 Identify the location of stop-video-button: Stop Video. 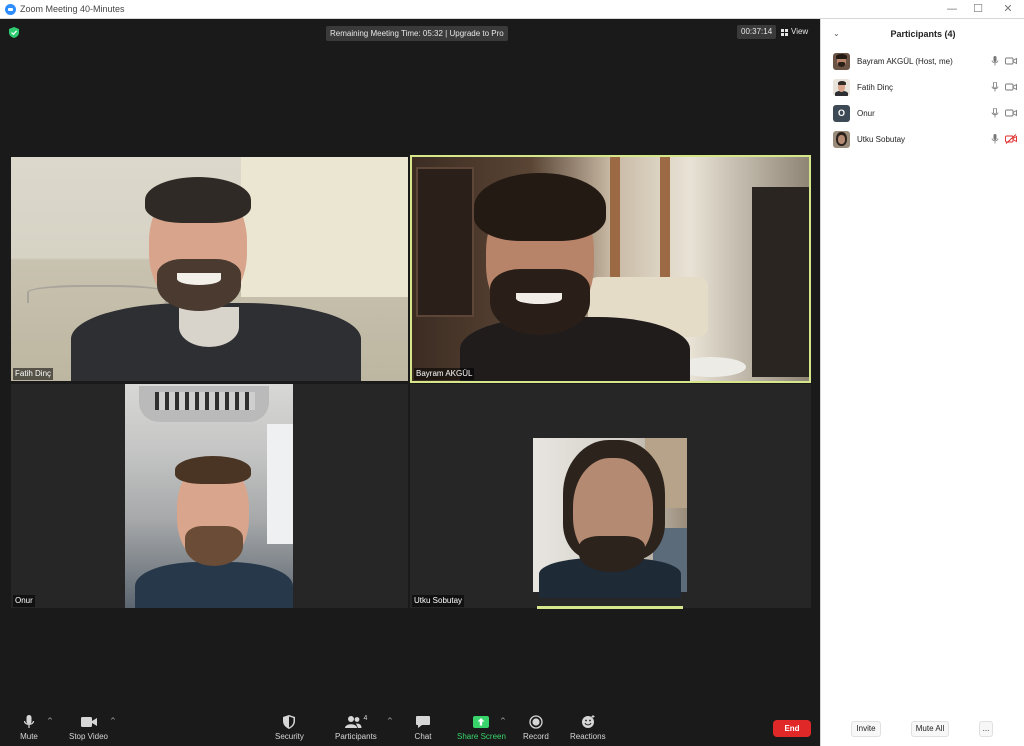
(88, 728).